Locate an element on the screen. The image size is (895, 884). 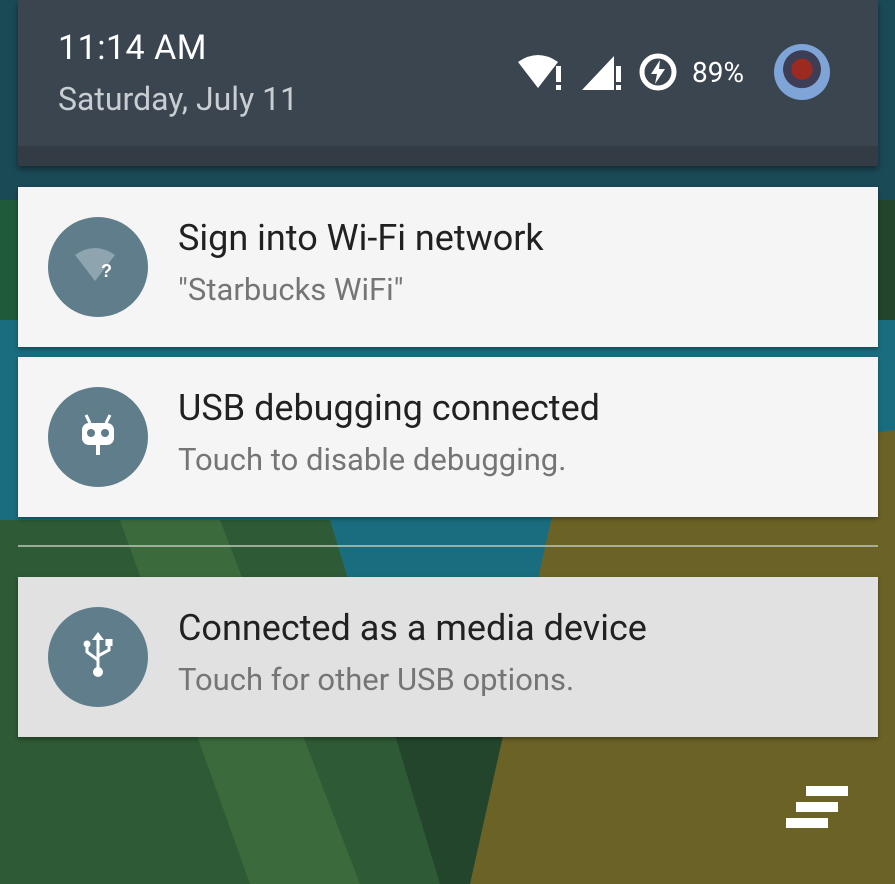
notification-title: Sign into Wi-Fi network is located at coordinates (361, 238).